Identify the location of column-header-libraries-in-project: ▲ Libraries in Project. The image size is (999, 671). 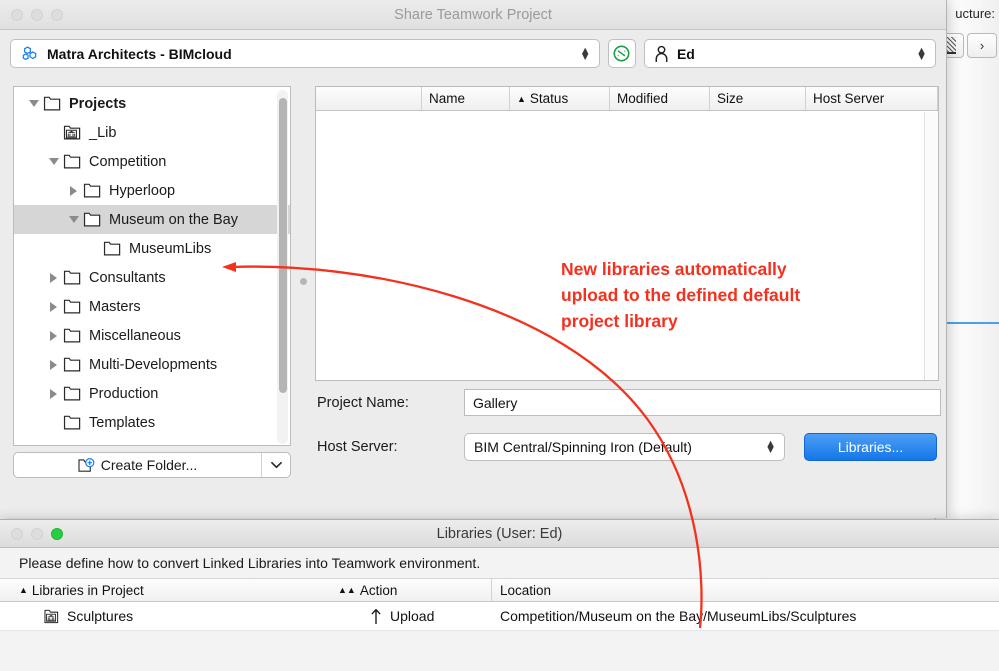
(165, 590).